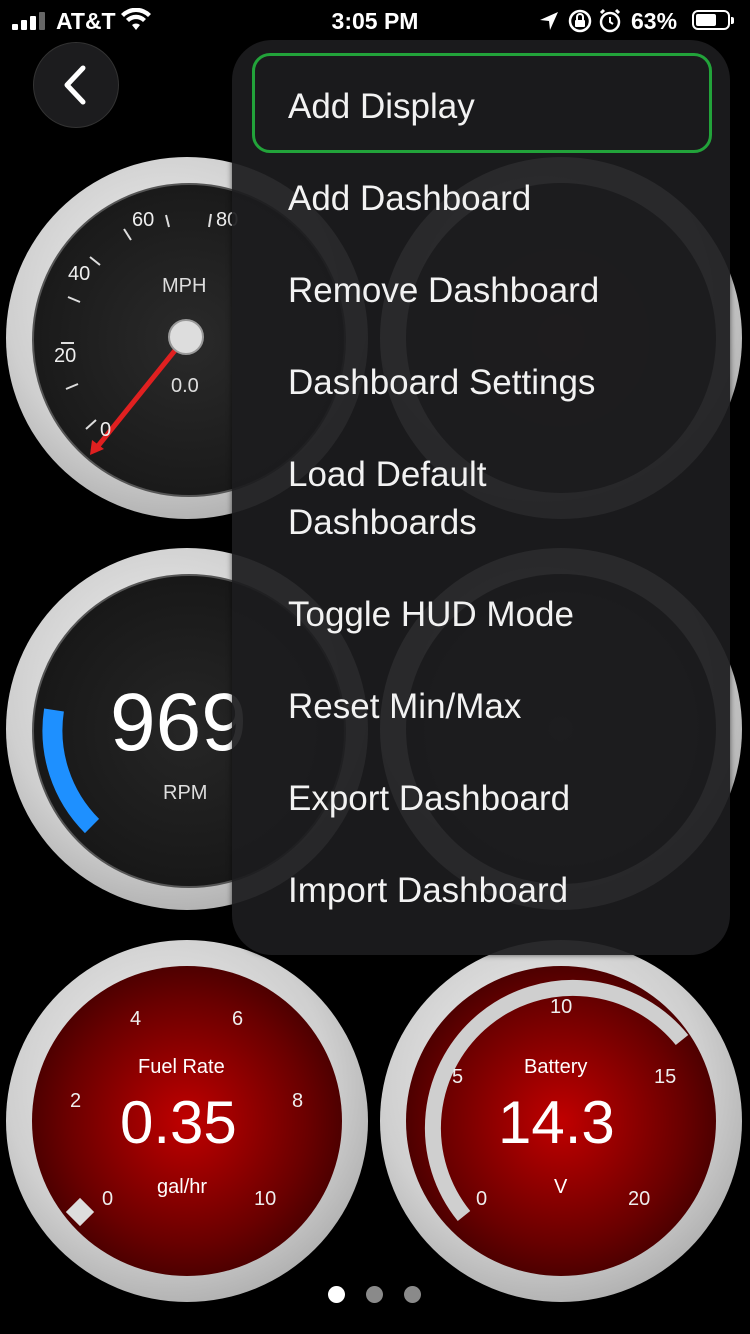  Describe the element at coordinates (482, 1199) in the screenshot. I see `battery-tick-0: 0` at that location.